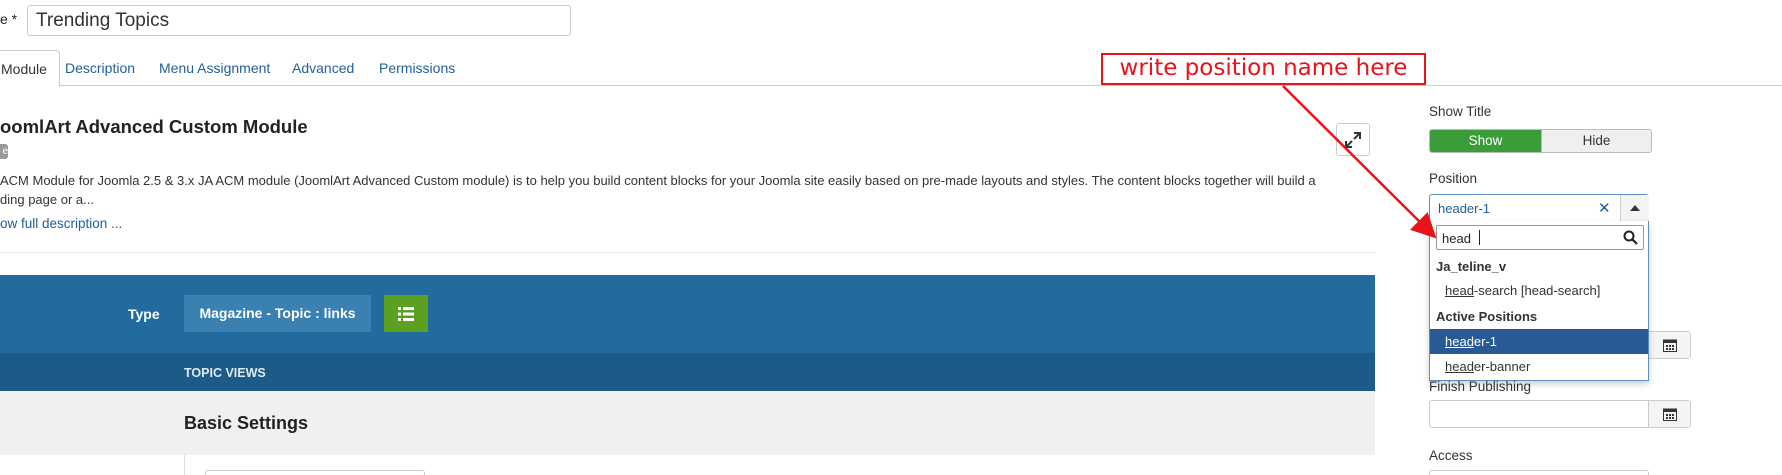 The image size is (1782, 475). Describe the element at coordinates (417, 68) in the screenshot. I see `tab-permissions: Permissions` at that location.